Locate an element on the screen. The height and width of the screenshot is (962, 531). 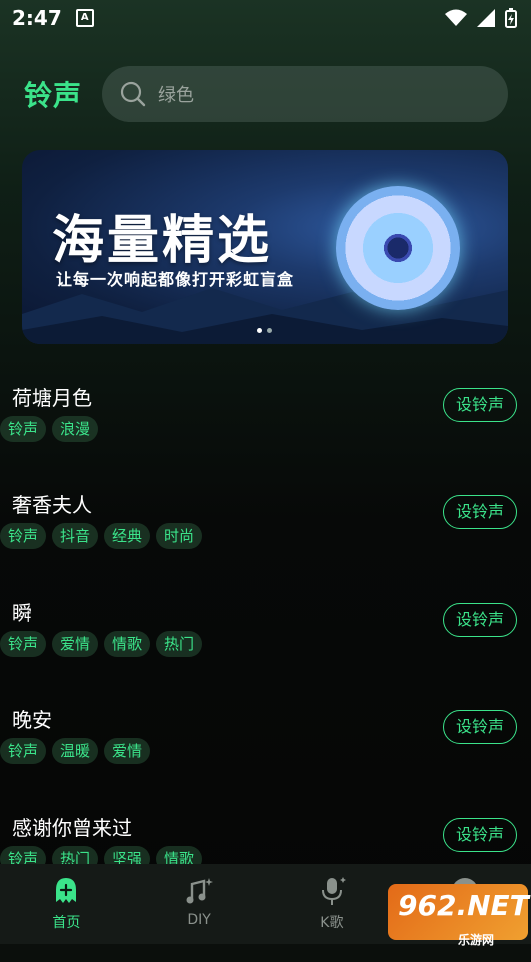
banner-pagination is located at coordinates (264, 330).